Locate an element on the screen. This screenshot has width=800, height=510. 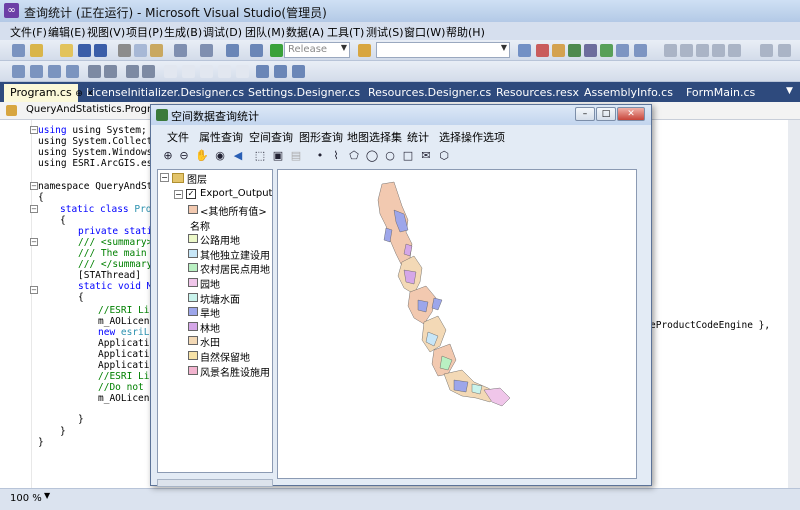
toc-horizontal-scrollbar is located at coordinates (215, 483).